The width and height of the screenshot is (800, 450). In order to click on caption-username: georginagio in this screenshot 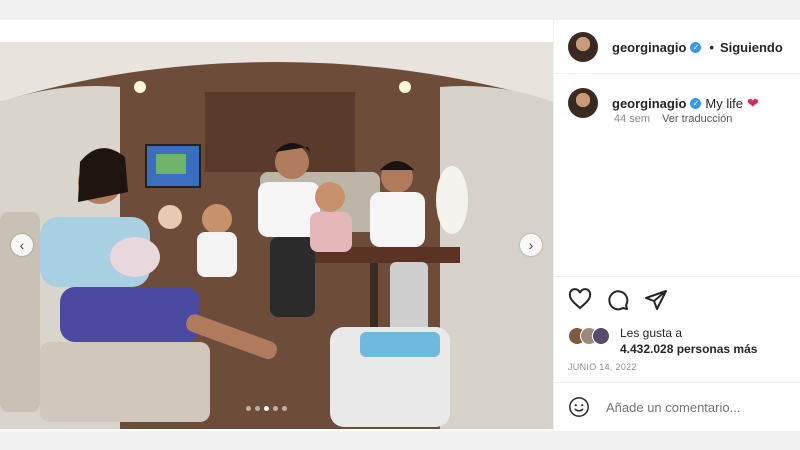, I will do `click(649, 103)`.